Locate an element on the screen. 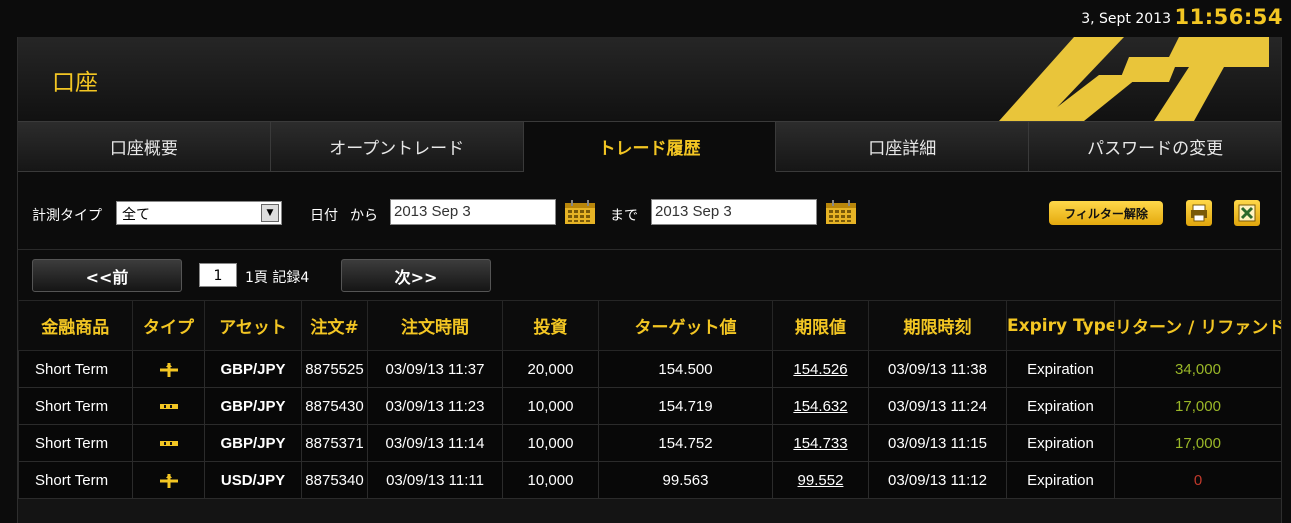 The image size is (1291, 523). expiry-value-link: 99.552 is located at coordinates (821, 480).